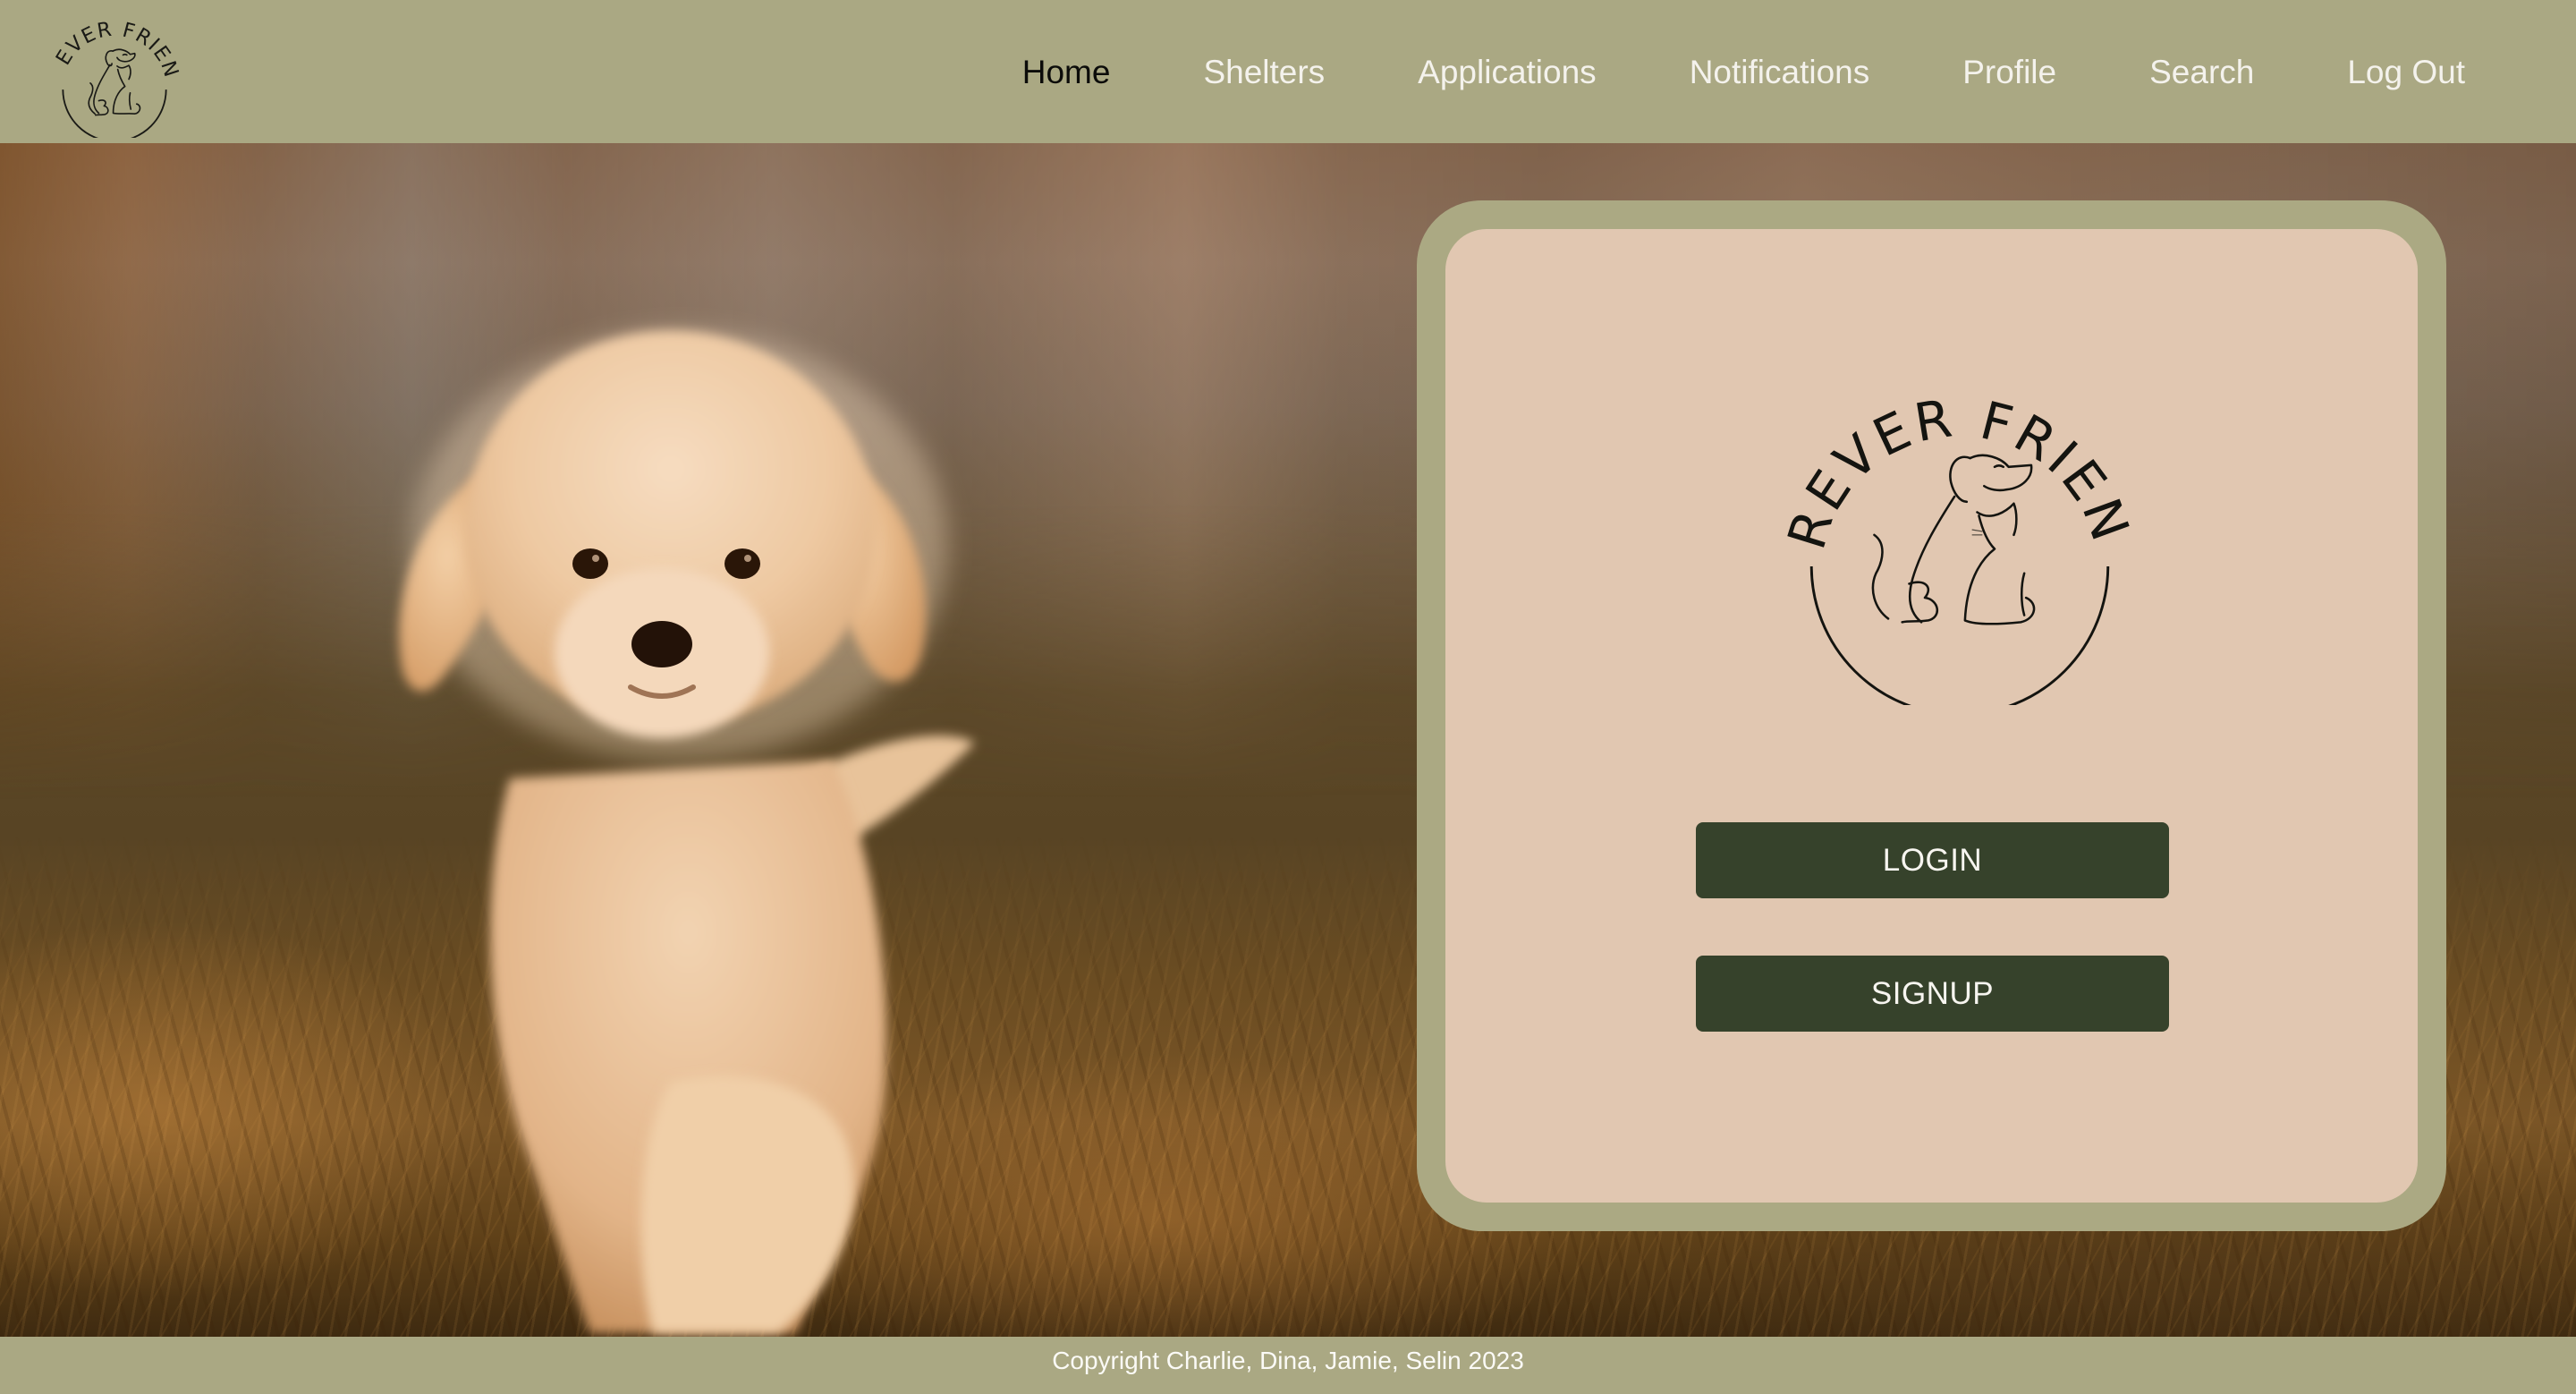 The image size is (2576, 1394). I want to click on nav-logo: FUREVER FRIENDS, so click(114, 71).